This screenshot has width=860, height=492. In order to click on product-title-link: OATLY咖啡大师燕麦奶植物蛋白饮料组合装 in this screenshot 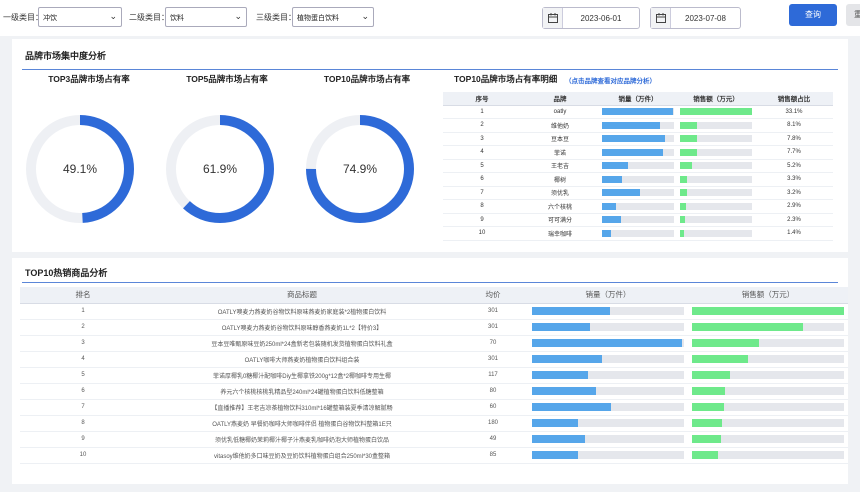, I will do `click(302, 359)`.